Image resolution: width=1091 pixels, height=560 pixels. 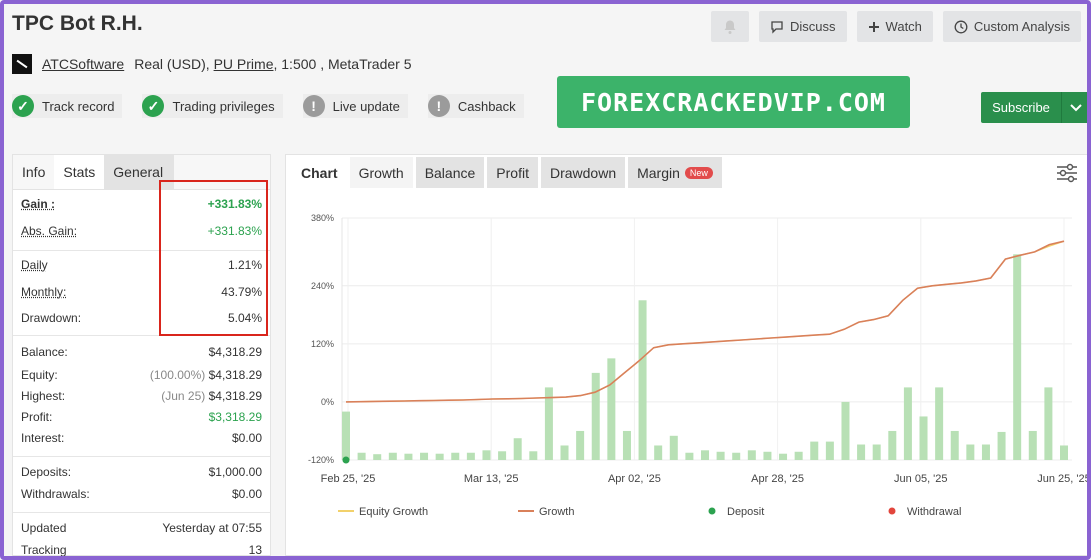 I want to click on stat-prefix: (Jun 25), so click(x=183, y=395).